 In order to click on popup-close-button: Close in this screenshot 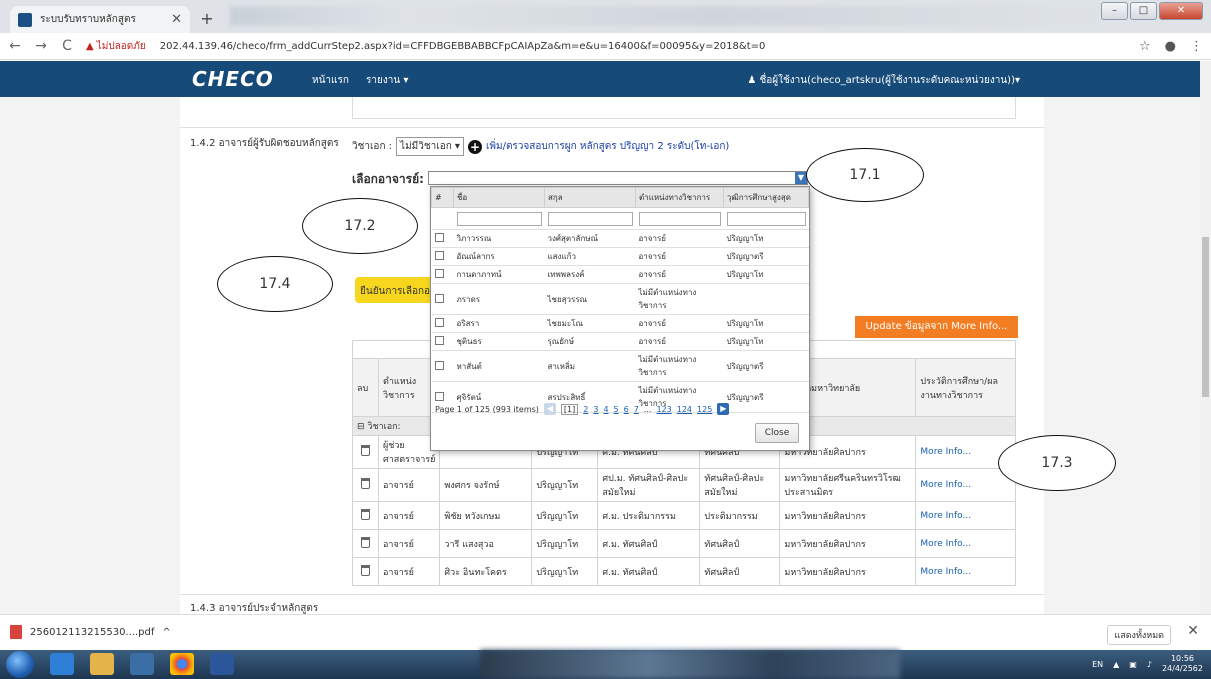, I will do `click(777, 433)`.